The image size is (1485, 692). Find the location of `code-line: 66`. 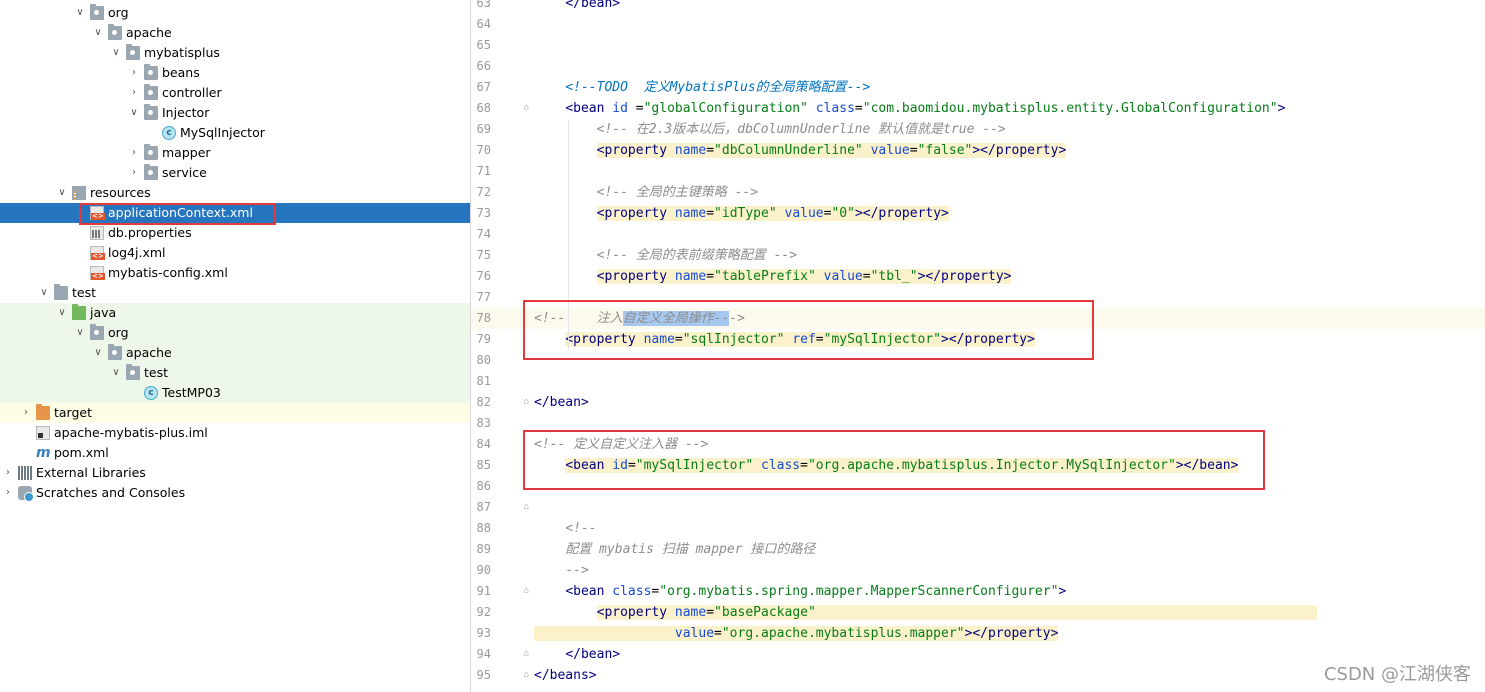

code-line: 66 is located at coordinates (978, 66).